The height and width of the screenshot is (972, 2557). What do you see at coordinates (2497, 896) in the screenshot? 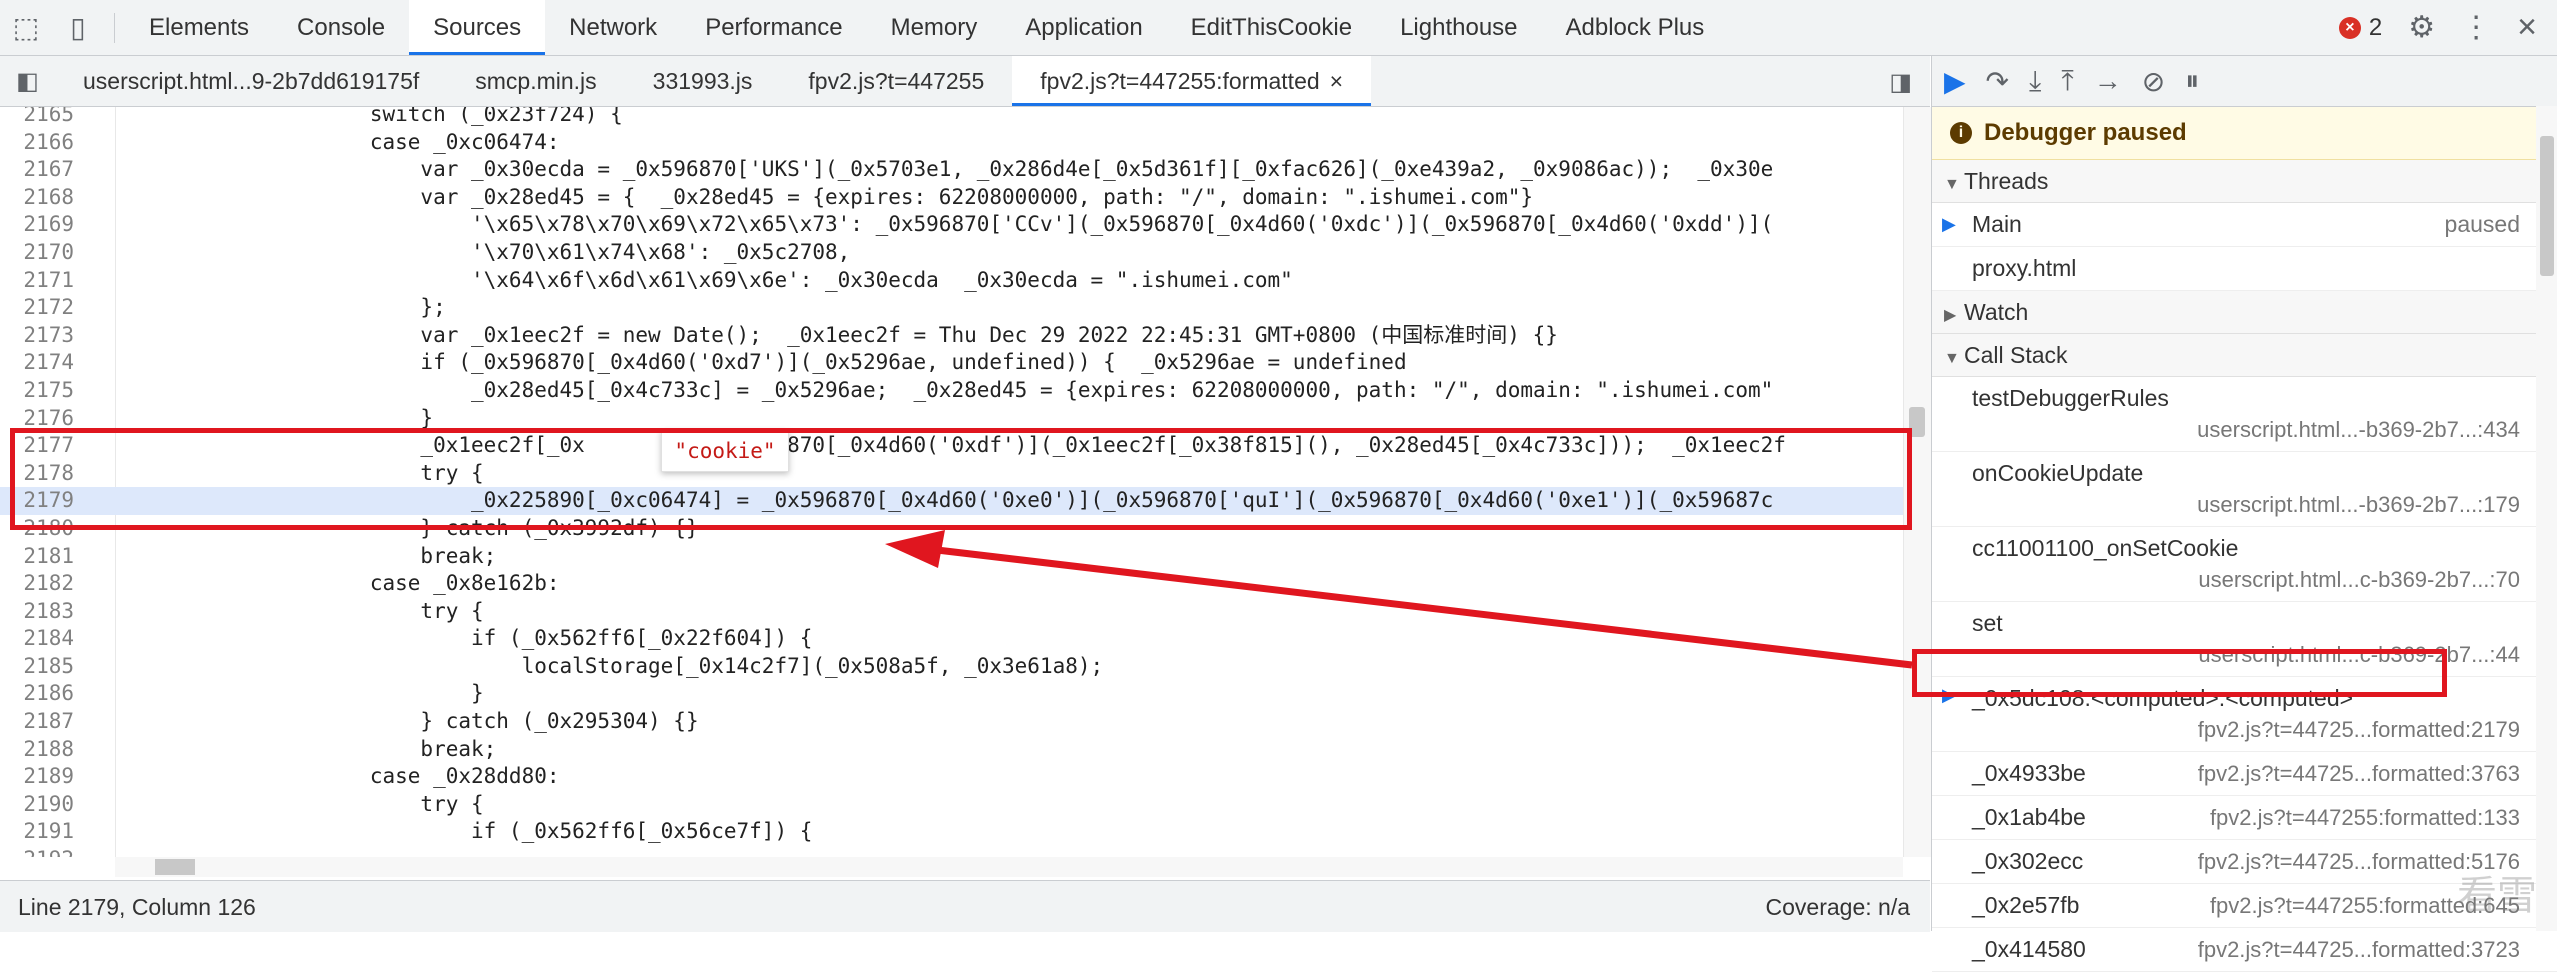
I see `watermark: 看雪` at bounding box center [2497, 896].